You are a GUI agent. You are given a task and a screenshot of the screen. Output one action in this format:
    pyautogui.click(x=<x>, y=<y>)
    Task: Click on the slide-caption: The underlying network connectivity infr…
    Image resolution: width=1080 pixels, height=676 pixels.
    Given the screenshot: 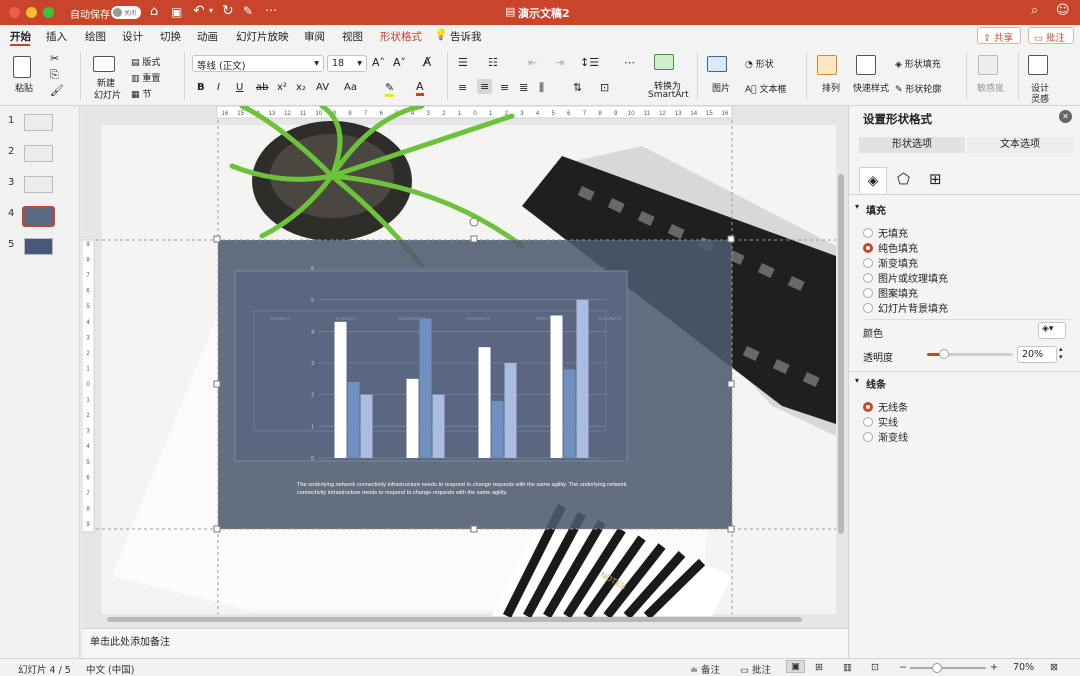 What is the action you would take?
    pyautogui.click(x=462, y=489)
    